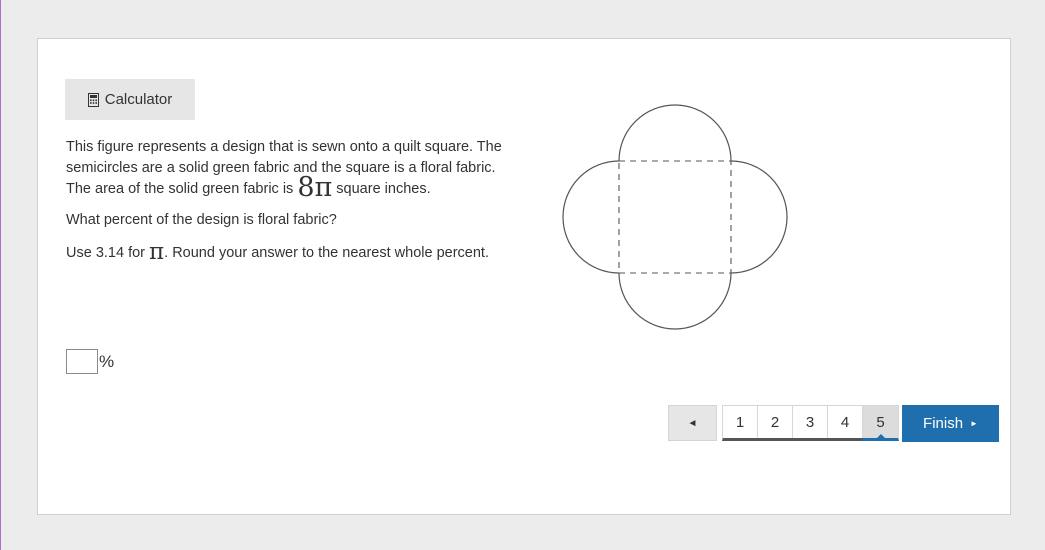 Image resolution: width=1045 pixels, height=550 pixels. What do you see at coordinates (775, 422) in the screenshot?
I see `page-button-2: 2` at bounding box center [775, 422].